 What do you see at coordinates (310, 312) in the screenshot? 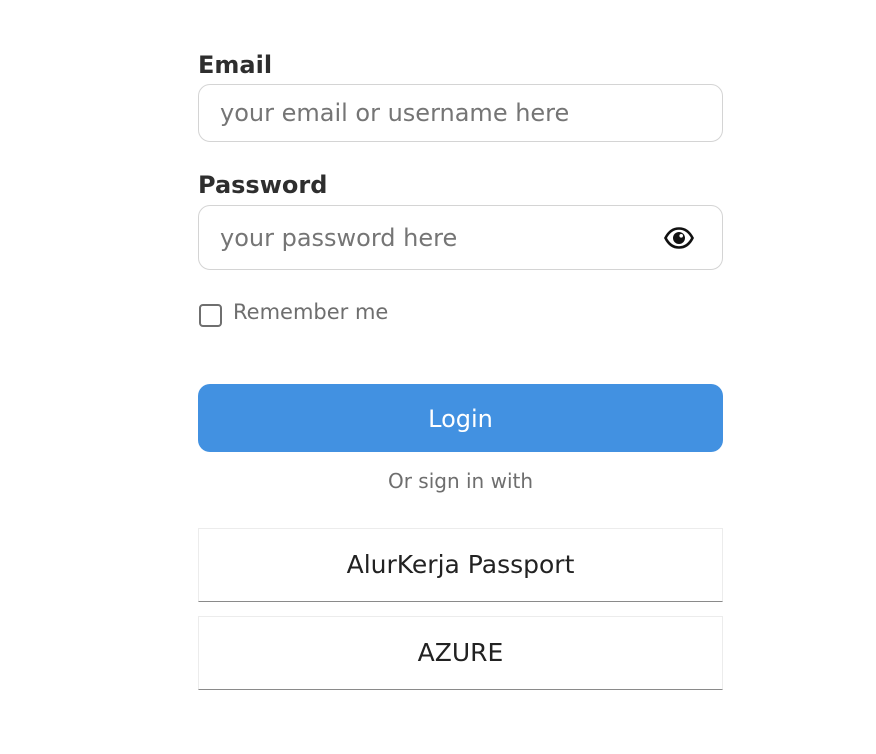
I see `remember-me-label: Remember me` at bounding box center [310, 312].